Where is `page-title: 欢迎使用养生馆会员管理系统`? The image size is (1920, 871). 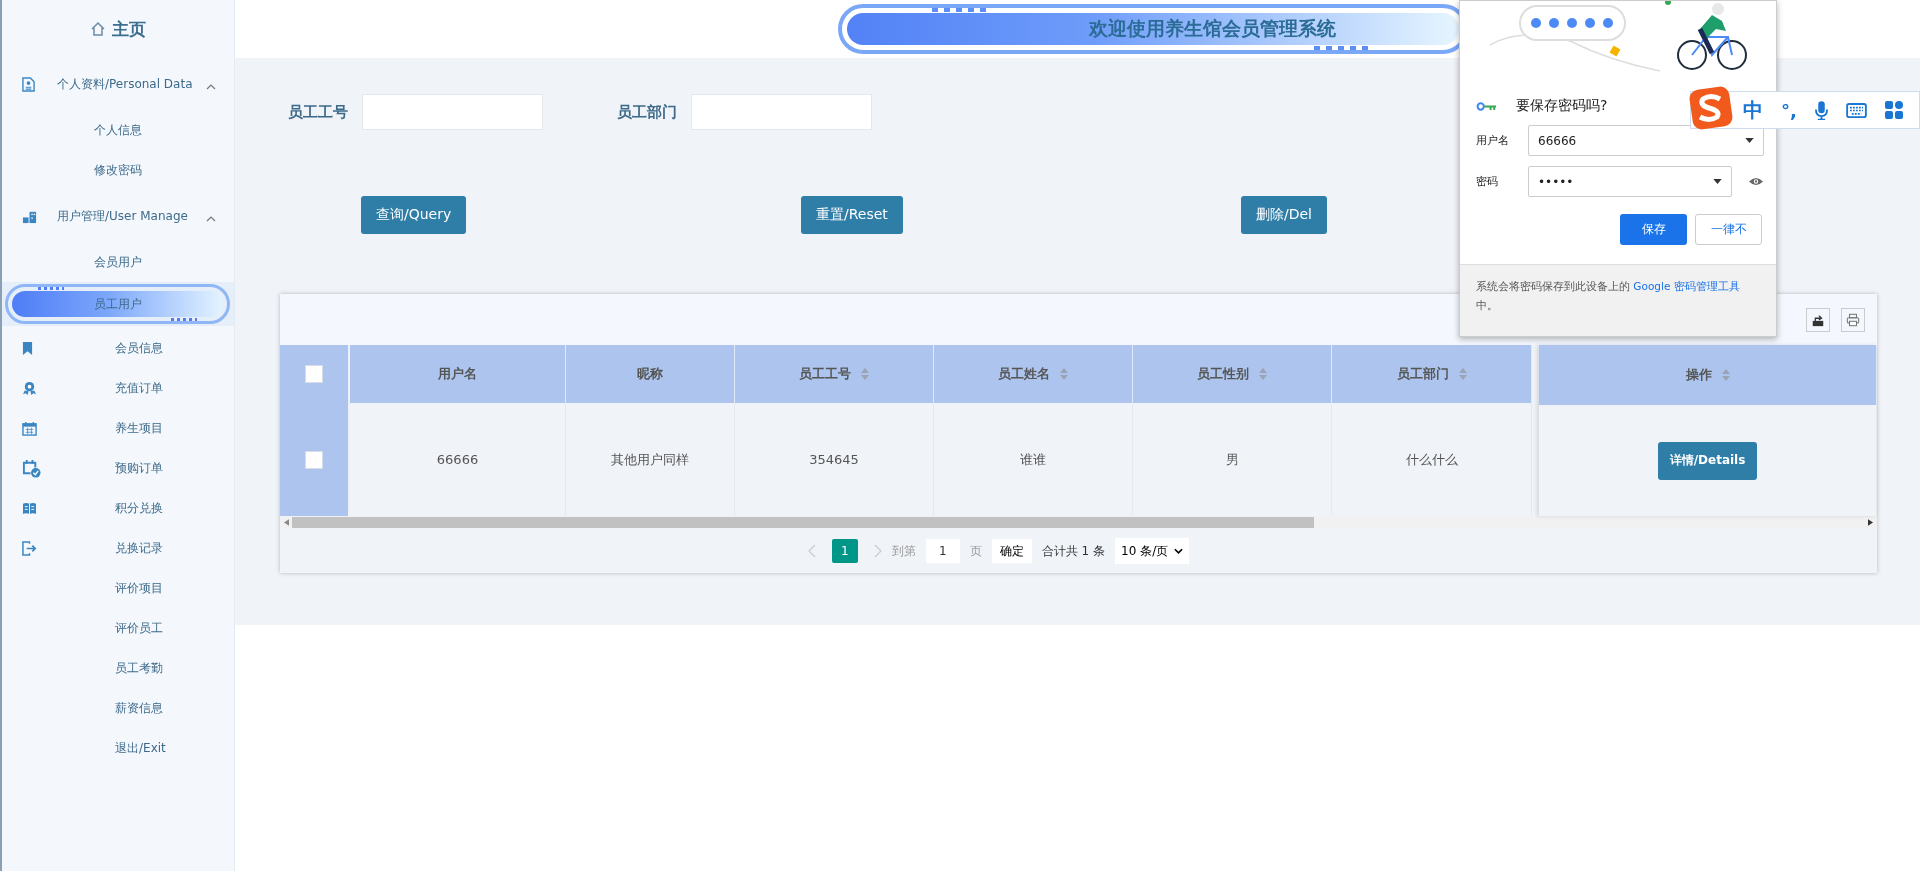 page-title: 欢迎使用养生馆会员管理系统 is located at coordinates (1211, 28).